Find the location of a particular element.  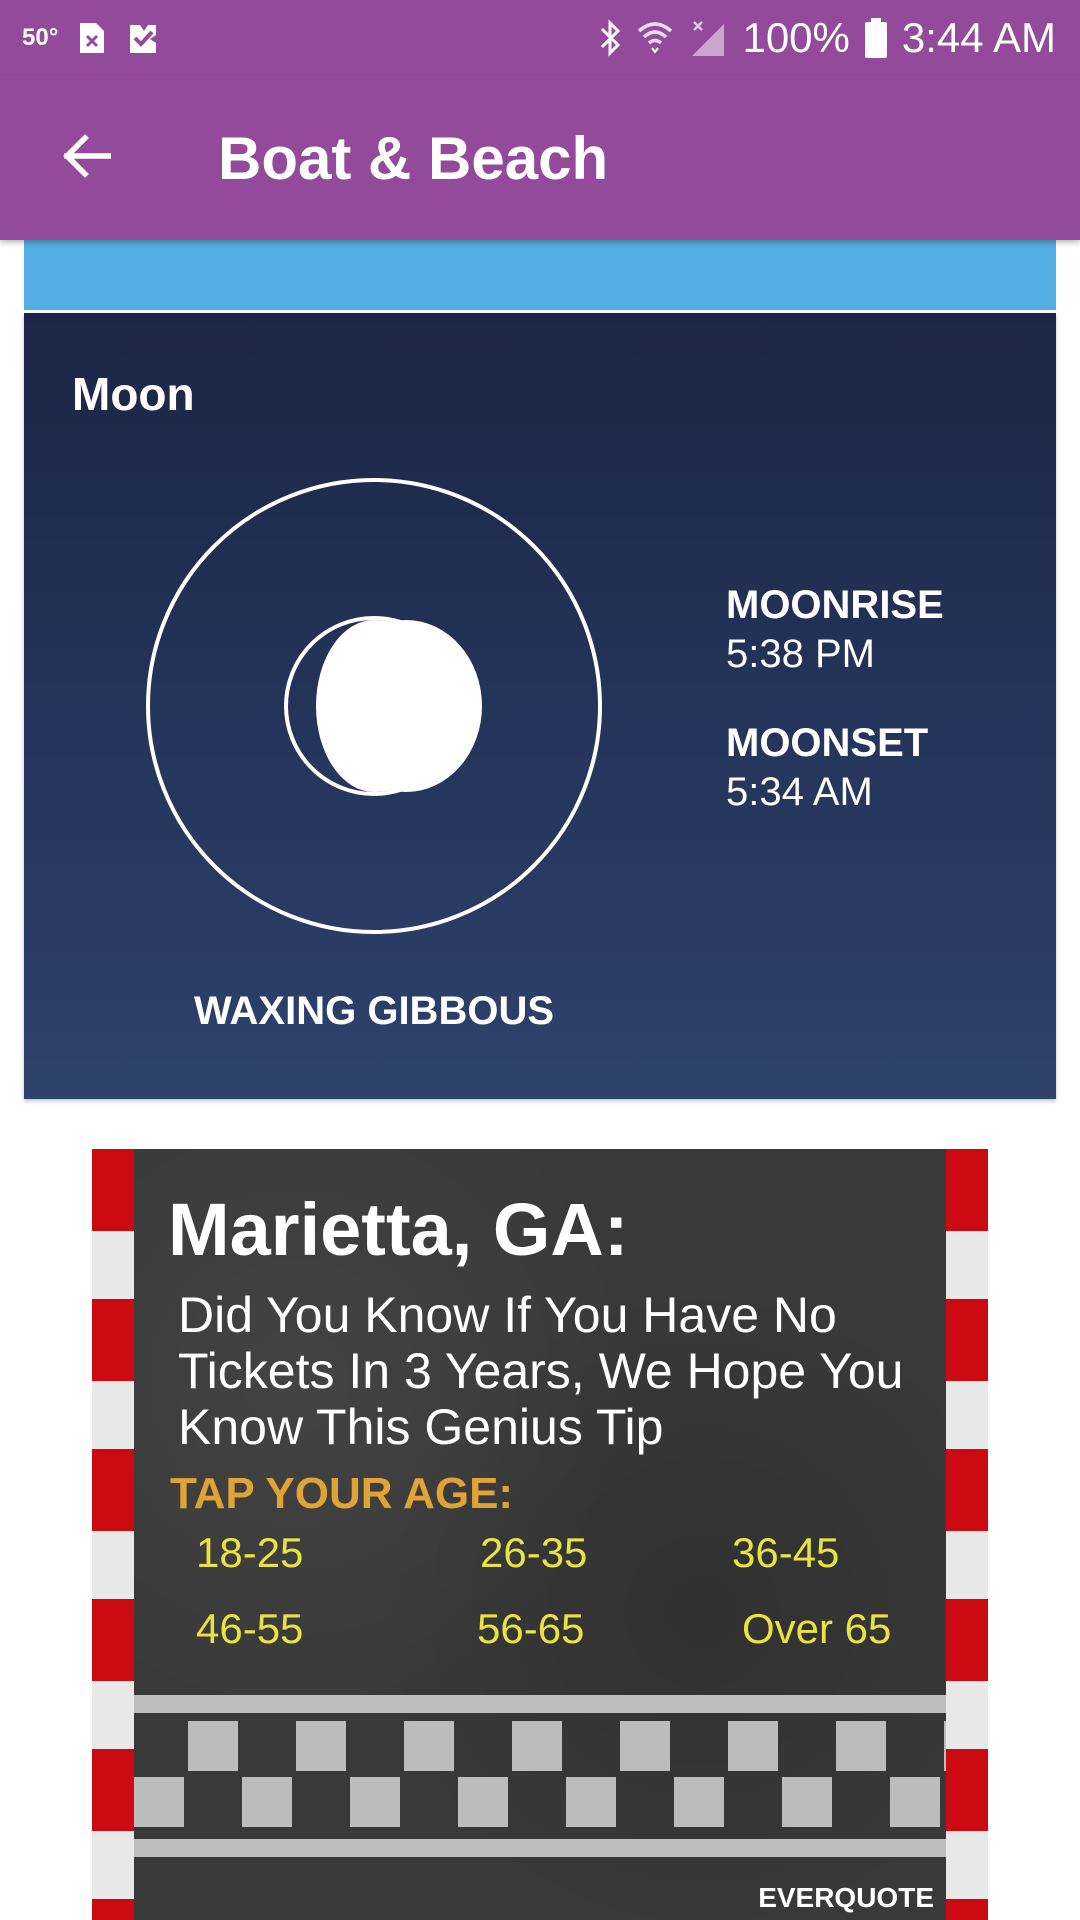

ad-rail-left is located at coordinates (113, 1534).